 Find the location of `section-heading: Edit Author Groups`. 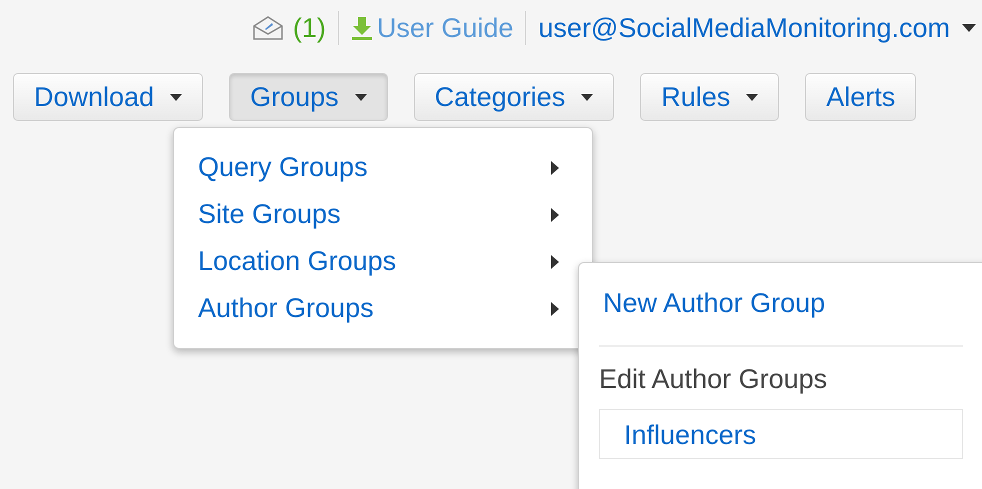

section-heading: Edit Author Groups is located at coordinates (713, 379).